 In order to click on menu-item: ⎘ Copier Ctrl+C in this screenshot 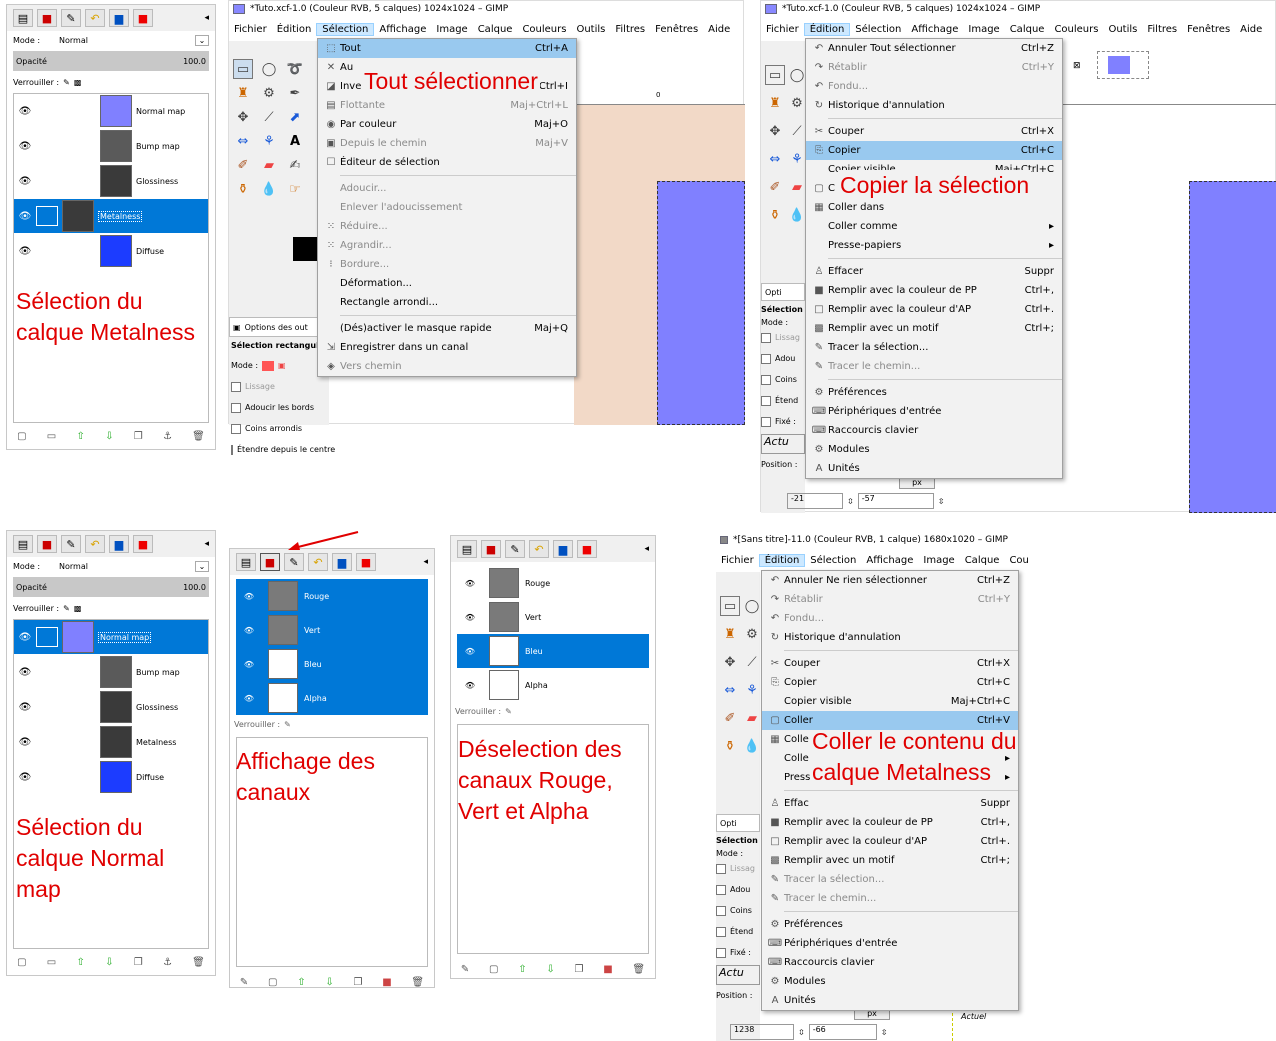, I will do `click(890, 682)`.